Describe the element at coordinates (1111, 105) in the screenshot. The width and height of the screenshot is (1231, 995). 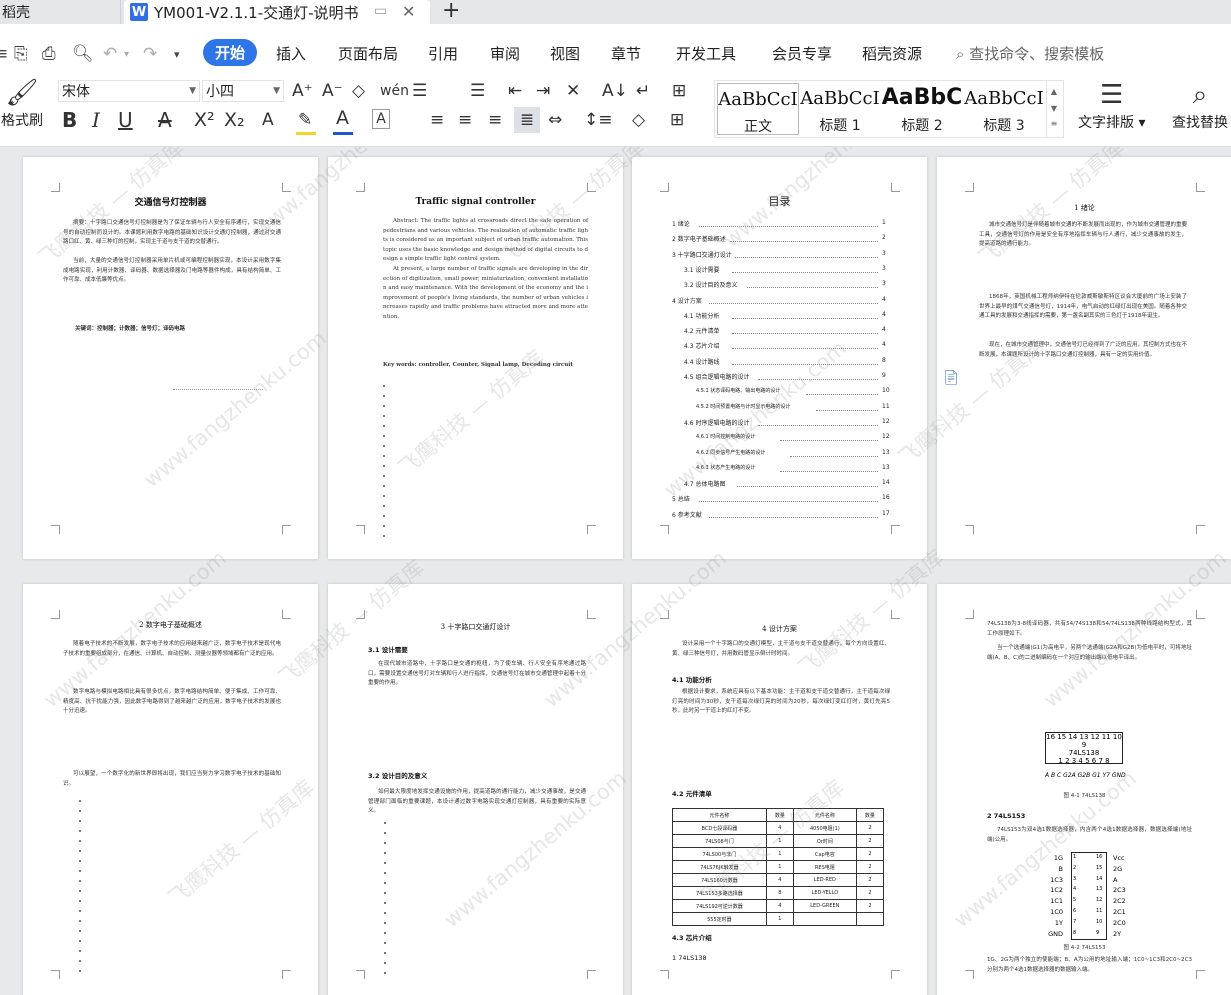
I see `text-layout-button: ☰ 文字排版 ▾` at that location.